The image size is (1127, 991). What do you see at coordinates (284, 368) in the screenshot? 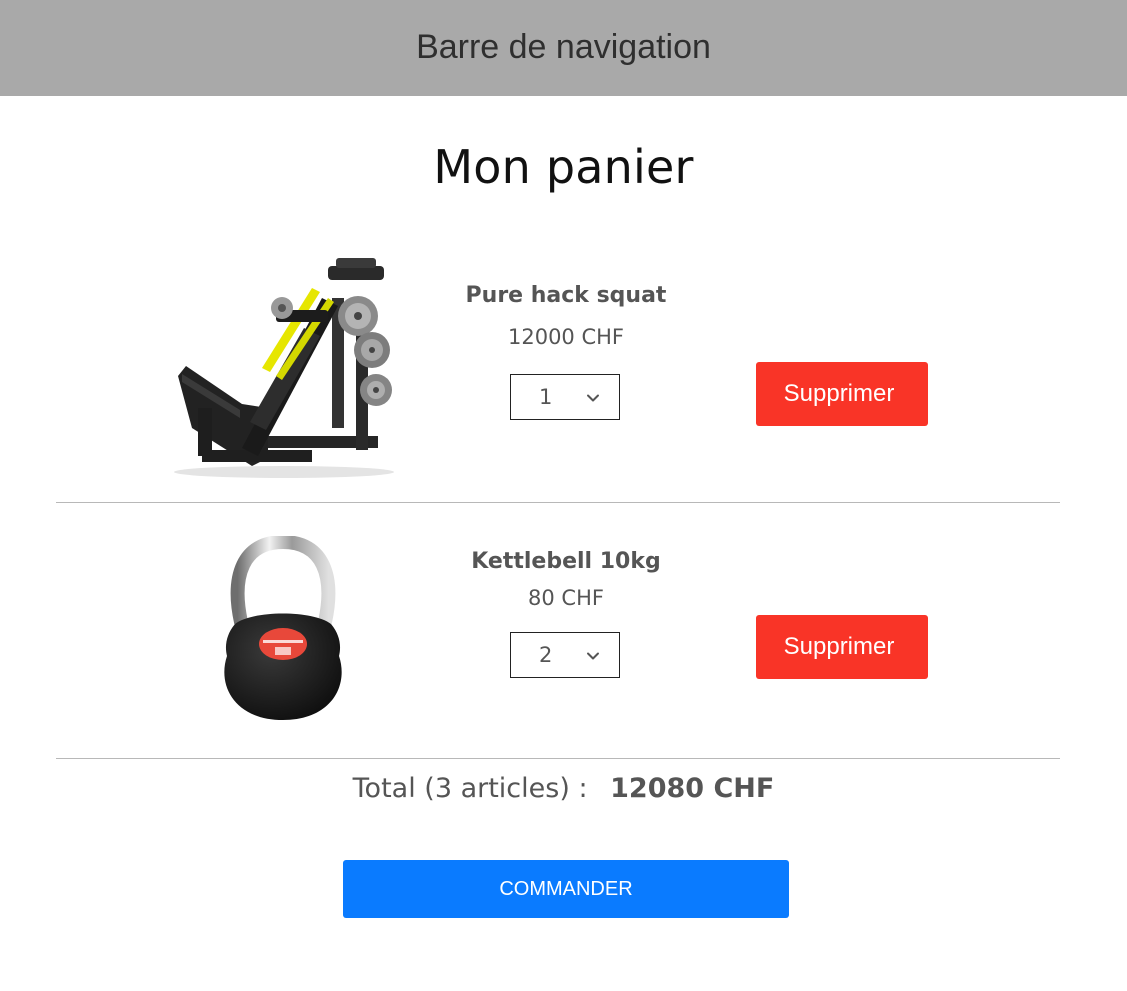
I see `hack-squat-machine-image` at bounding box center [284, 368].